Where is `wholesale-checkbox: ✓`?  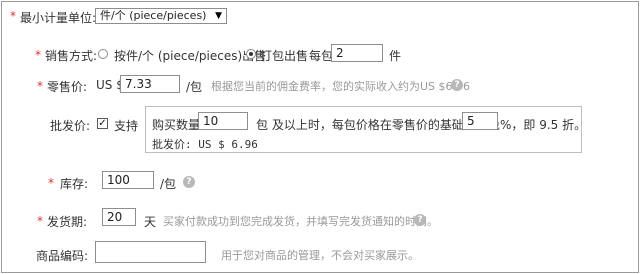 wholesale-checkbox: ✓ is located at coordinates (102, 123).